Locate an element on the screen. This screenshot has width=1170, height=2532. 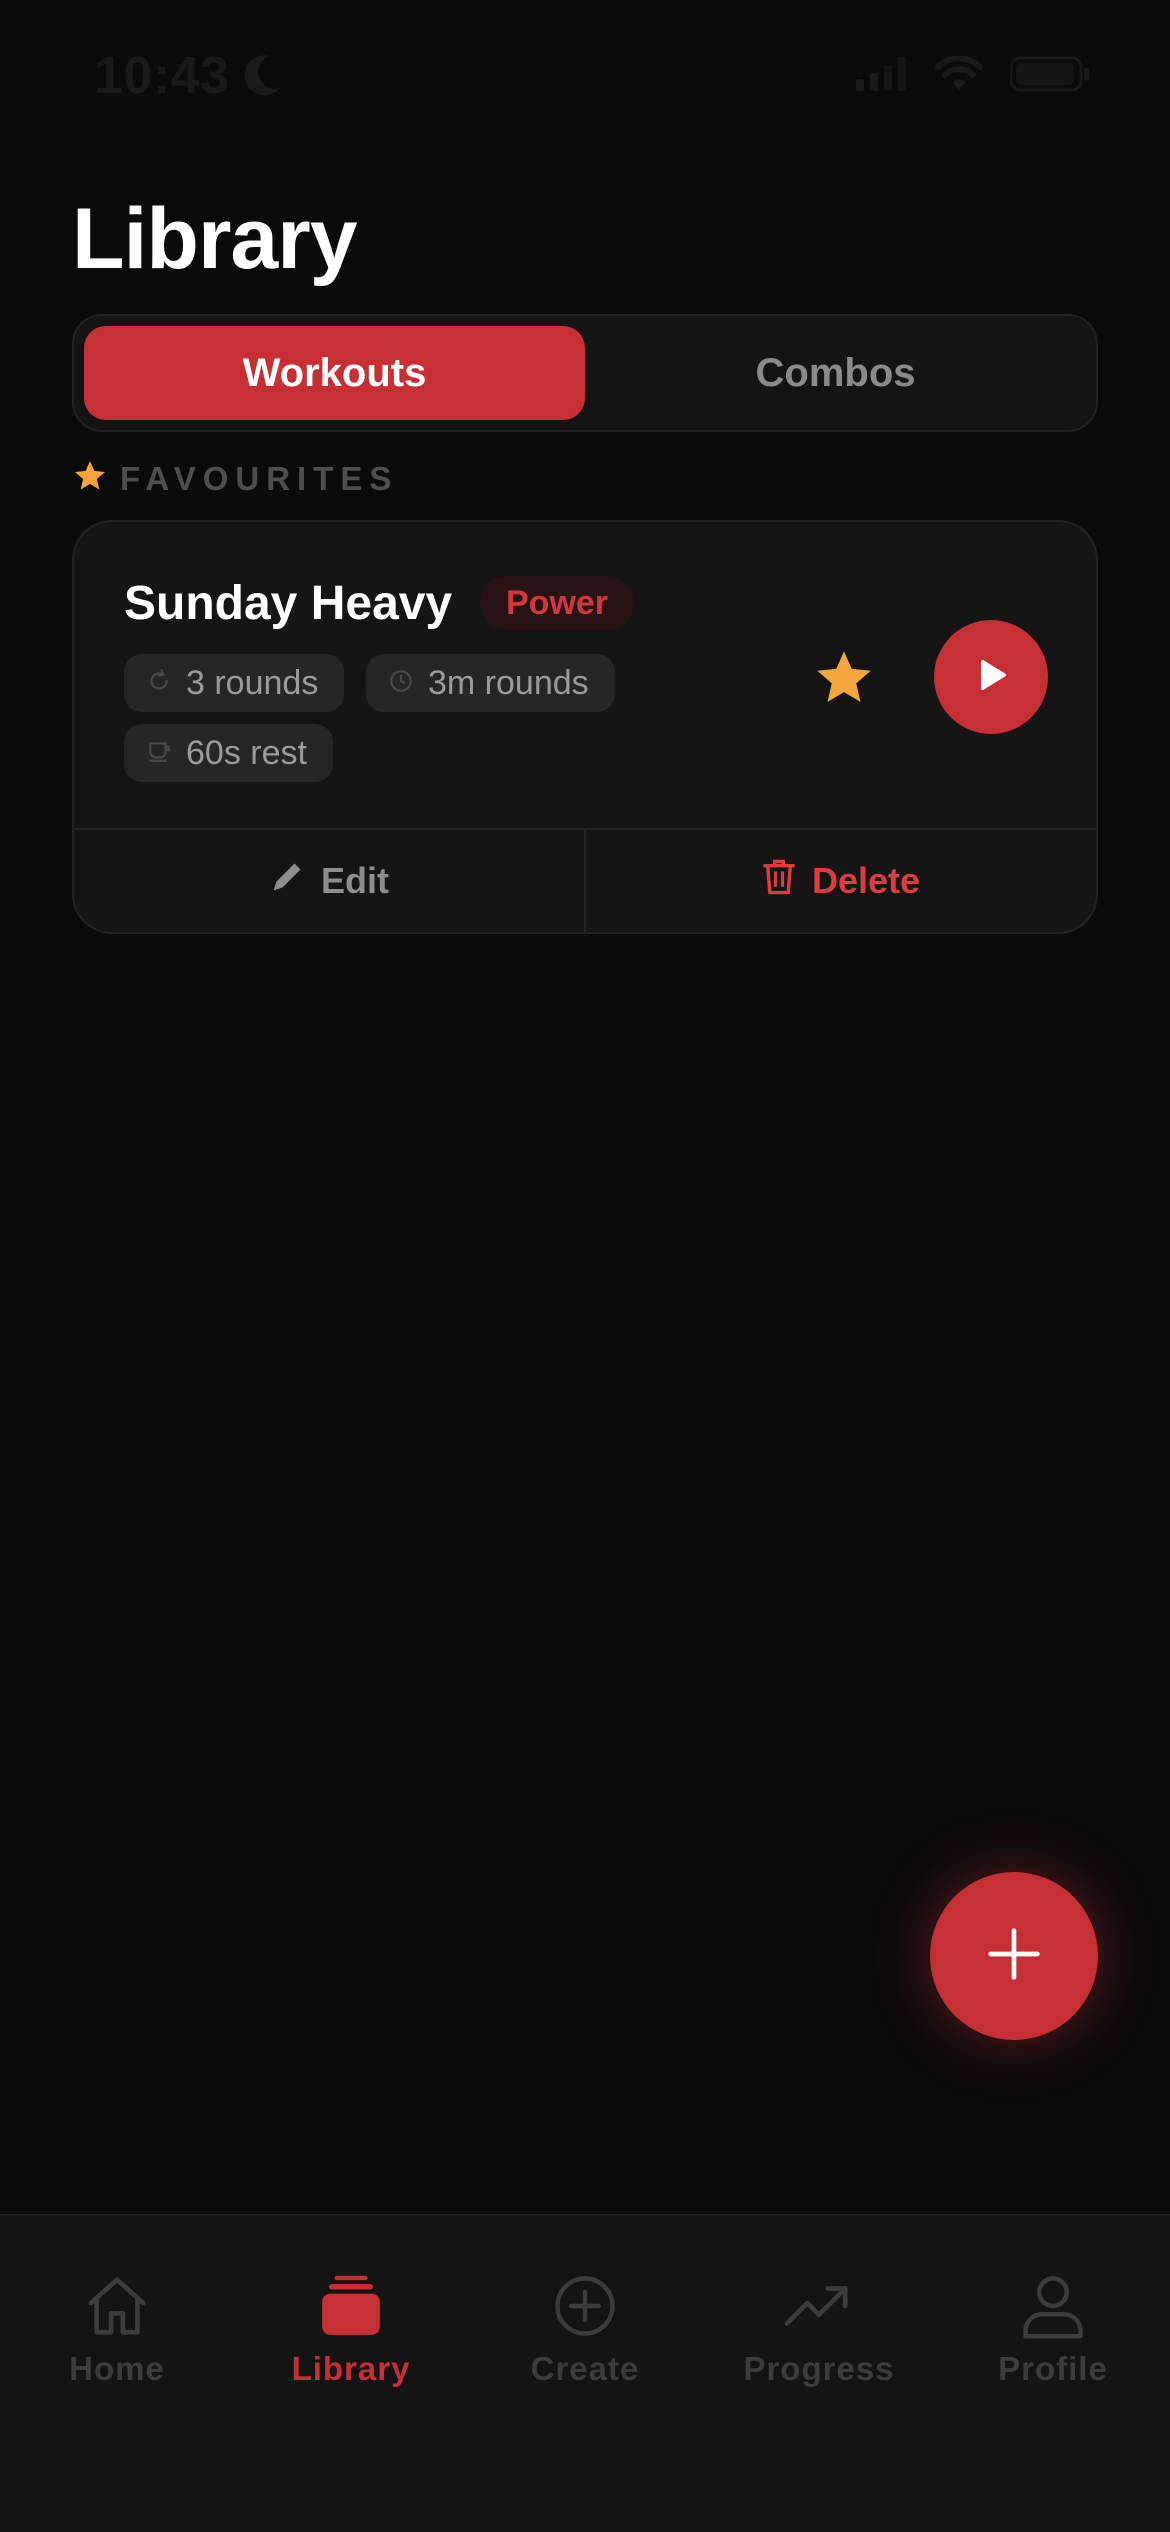
pencil-icon is located at coordinates (287, 881).